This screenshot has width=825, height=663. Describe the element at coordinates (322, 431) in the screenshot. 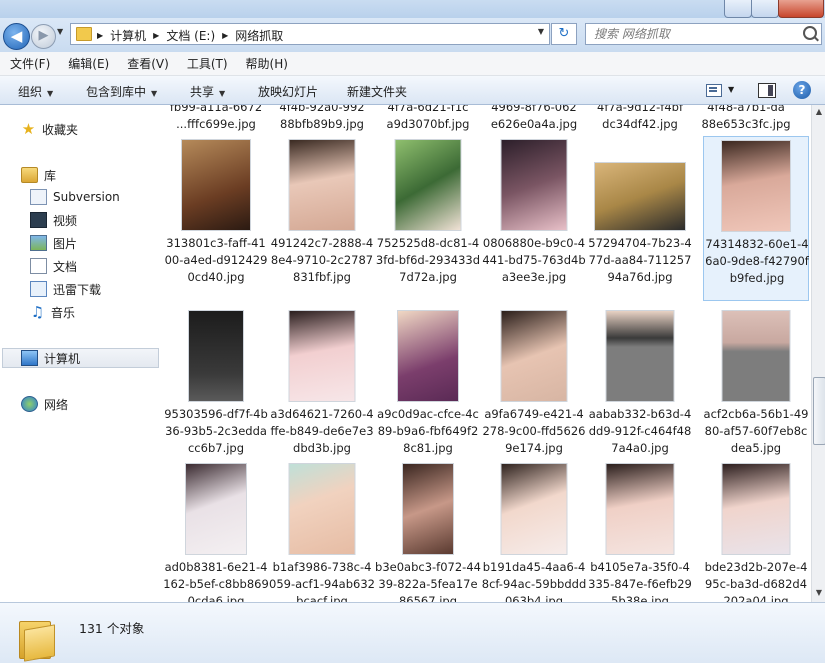

I see `file-name: a3d64621-7260-4ffe-b849-de6e7e3dbd3b.jpg` at that location.